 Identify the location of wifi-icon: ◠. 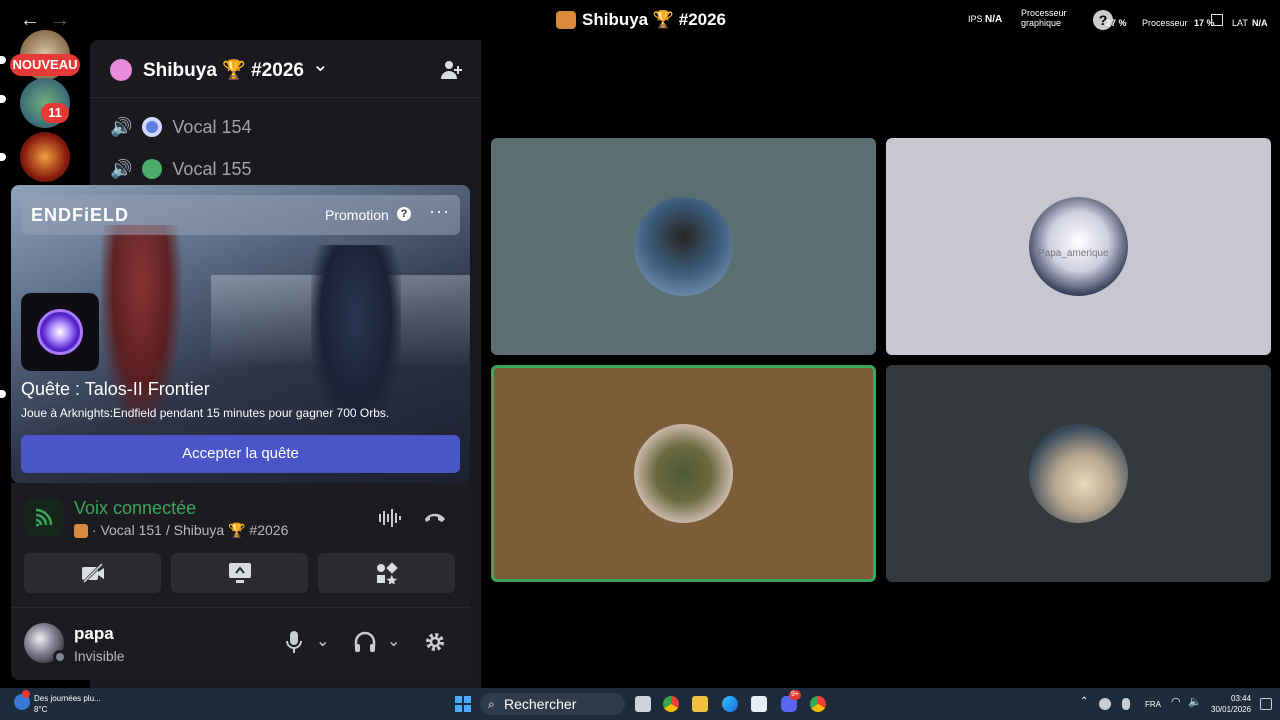
(1176, 702).